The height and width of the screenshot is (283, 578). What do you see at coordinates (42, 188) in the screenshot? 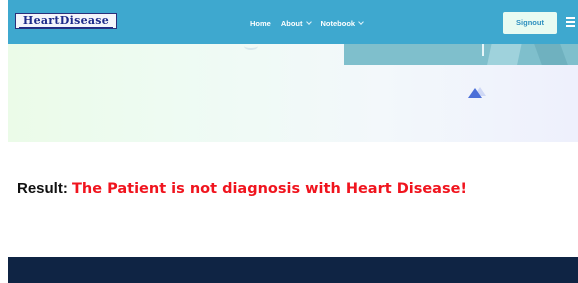
I see `result-label: Result:` at bounding box center [42, 188].